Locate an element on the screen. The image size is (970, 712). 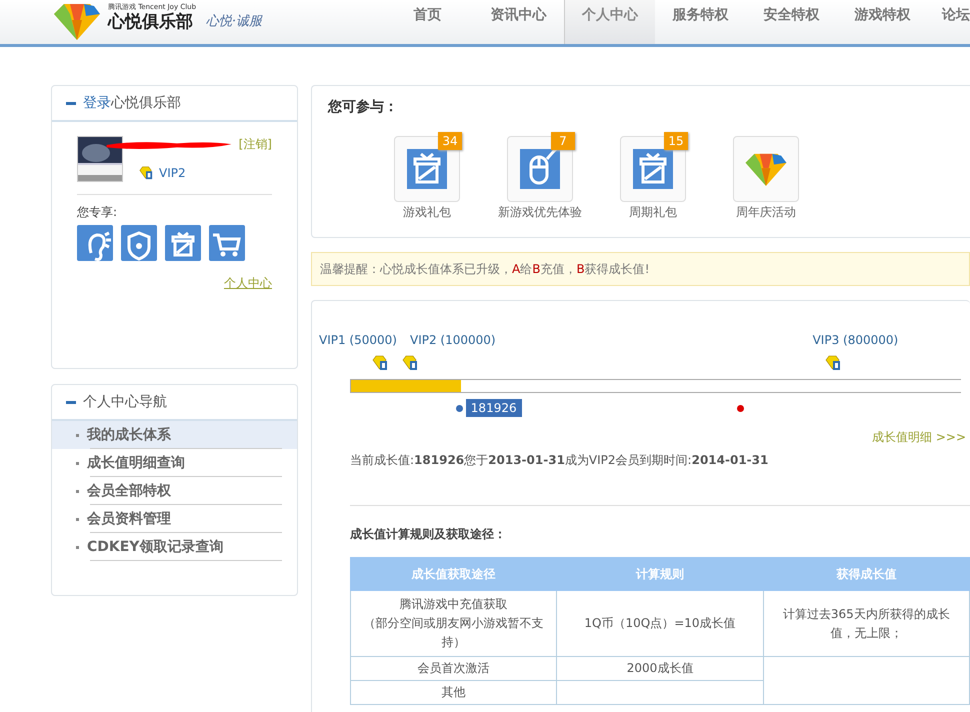
notice-text: 温馨提醒：心悦成长值体系已升级，A给B充值，B获得成长值! is located at coordinates (485, 269).